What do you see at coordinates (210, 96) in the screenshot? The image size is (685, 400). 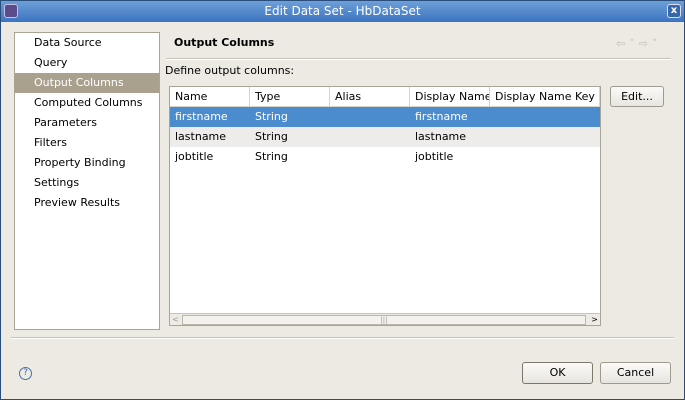 I see `column-header-name: Name` at bounding box center [210, 96].